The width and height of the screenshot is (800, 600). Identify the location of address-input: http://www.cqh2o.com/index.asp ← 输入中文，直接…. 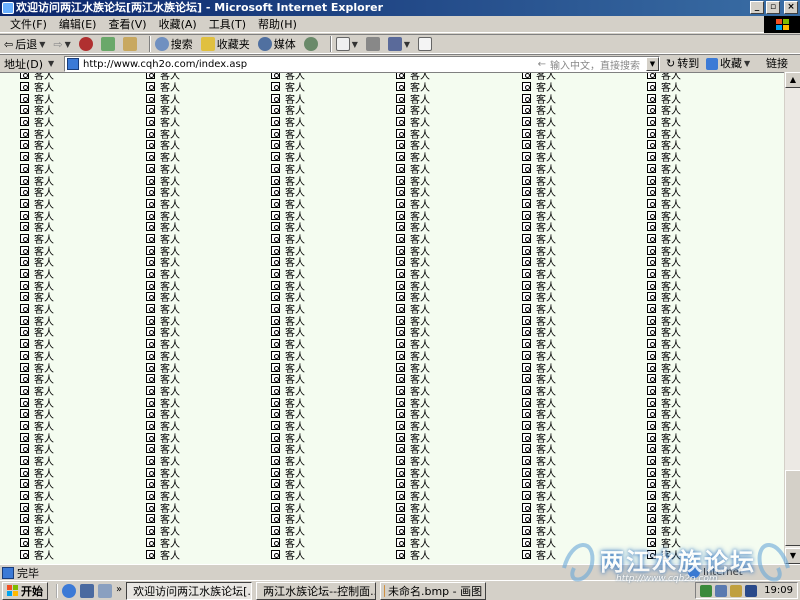
(362, 64).